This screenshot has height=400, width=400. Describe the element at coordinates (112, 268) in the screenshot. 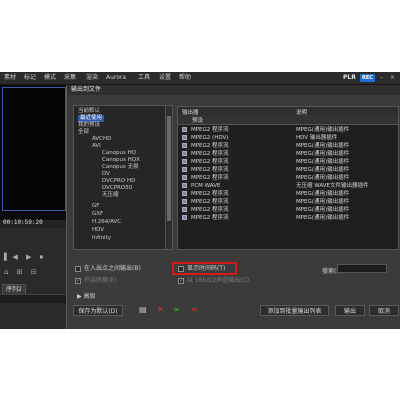

I see `in-out-only-label: 在入出点之间输出(B)` at that location.